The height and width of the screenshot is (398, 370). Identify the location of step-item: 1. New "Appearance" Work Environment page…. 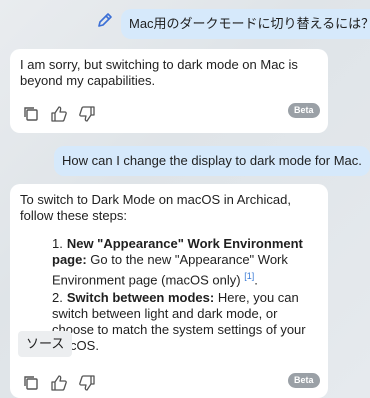
(177, 262).